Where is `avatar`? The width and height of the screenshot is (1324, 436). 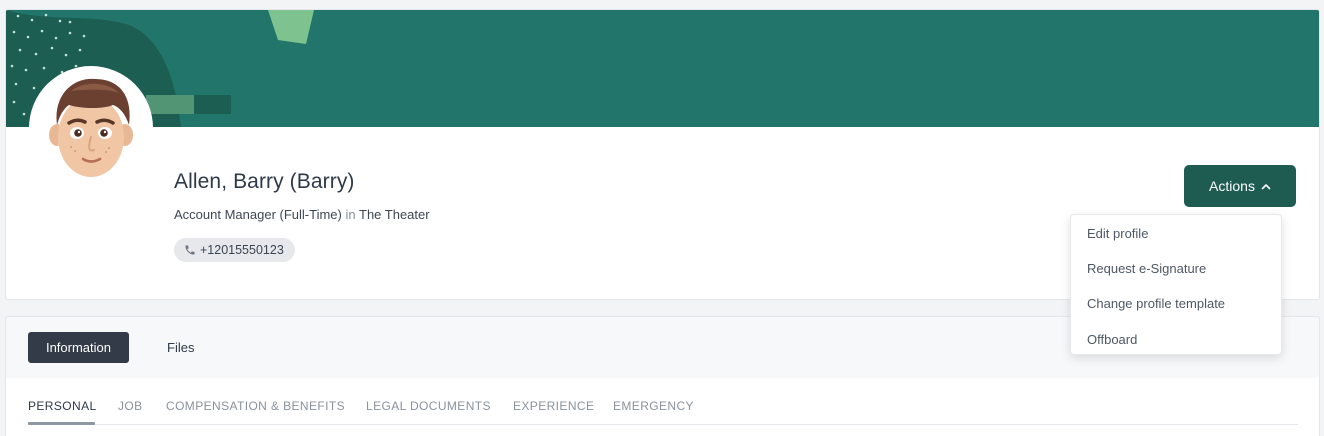
avatar is located at coordinates (91, 128).